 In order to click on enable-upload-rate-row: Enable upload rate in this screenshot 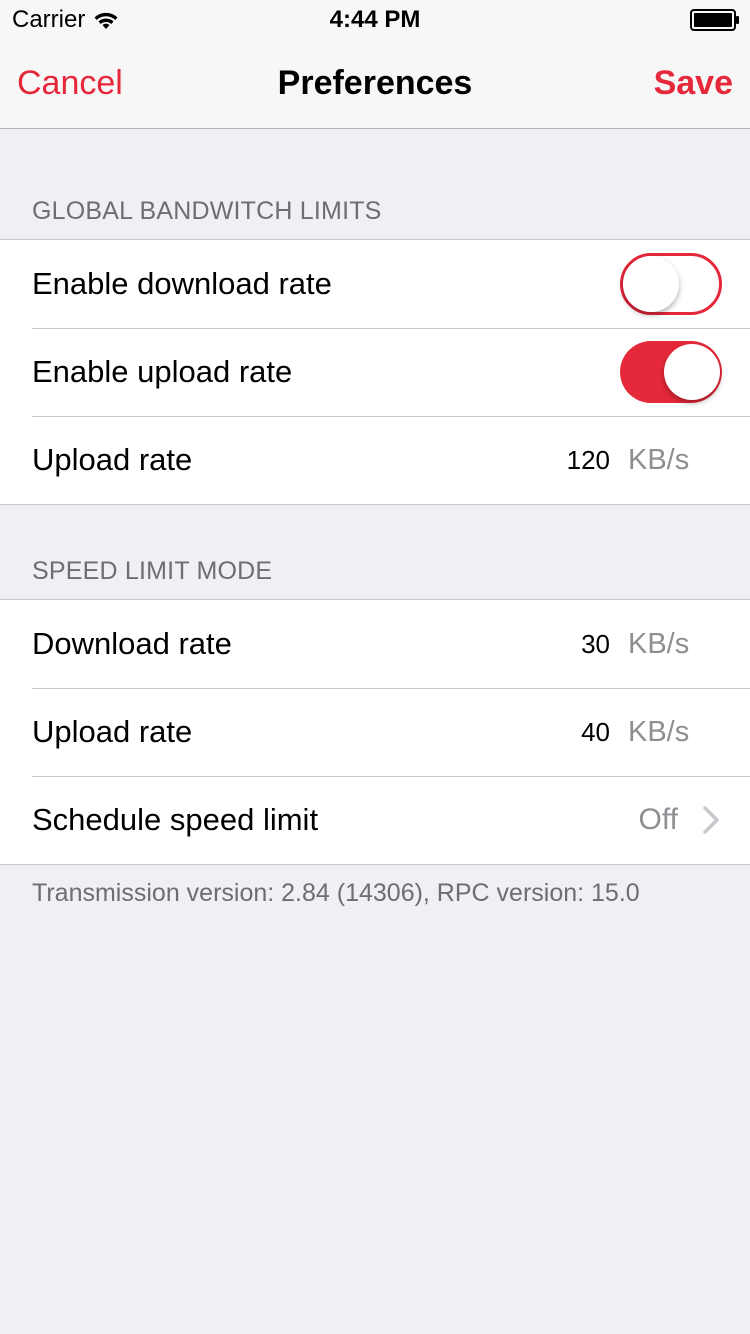, I will do `click(375, 372)`.